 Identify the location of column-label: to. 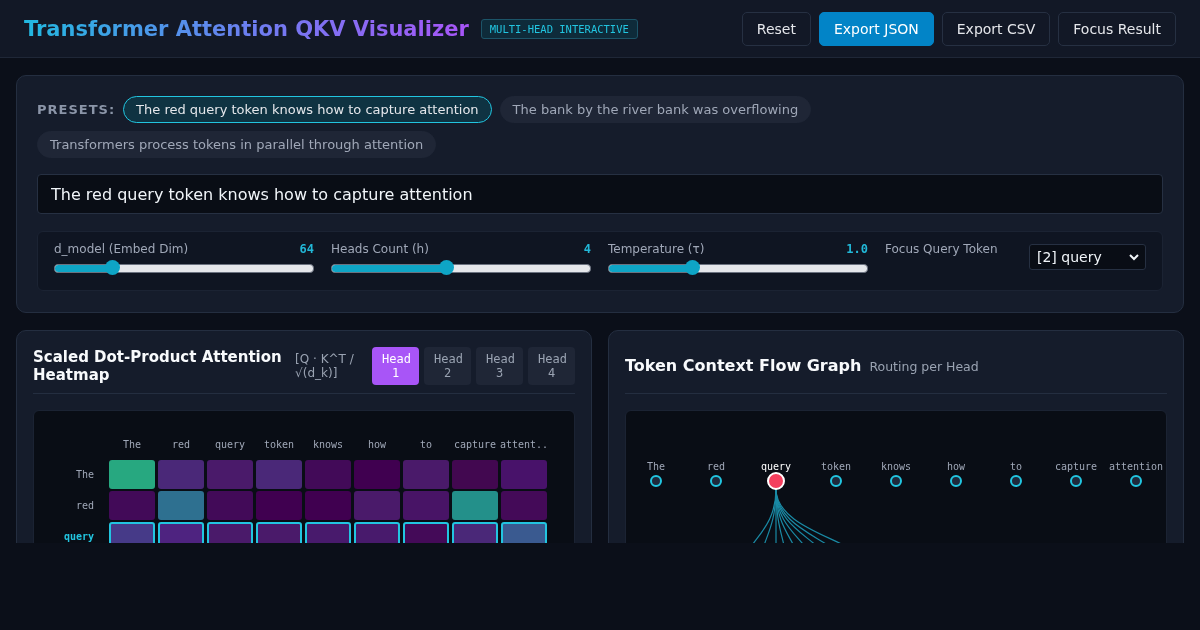
(425, 445).